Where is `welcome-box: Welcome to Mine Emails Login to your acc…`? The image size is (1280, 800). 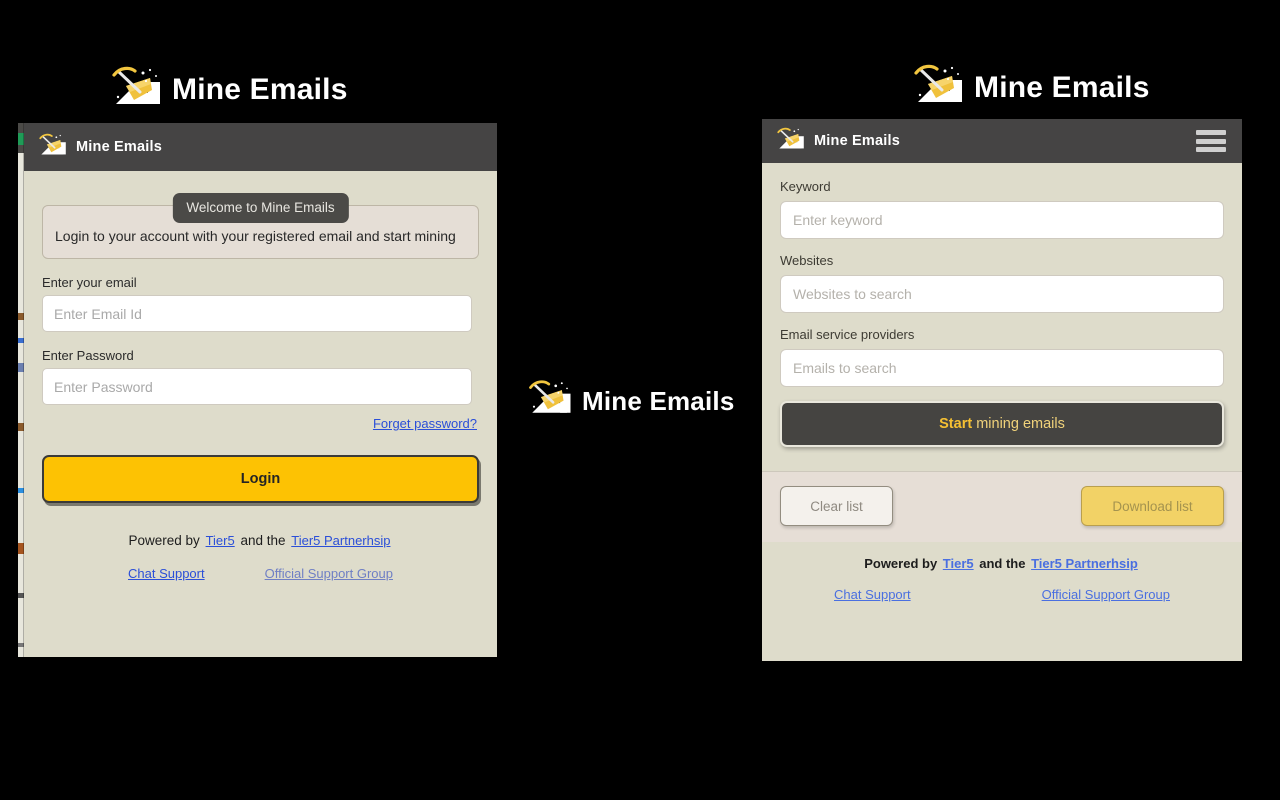 welcome-box: Welcome to Mine Emails Login to your acc… is located at coordinates (260, 226).